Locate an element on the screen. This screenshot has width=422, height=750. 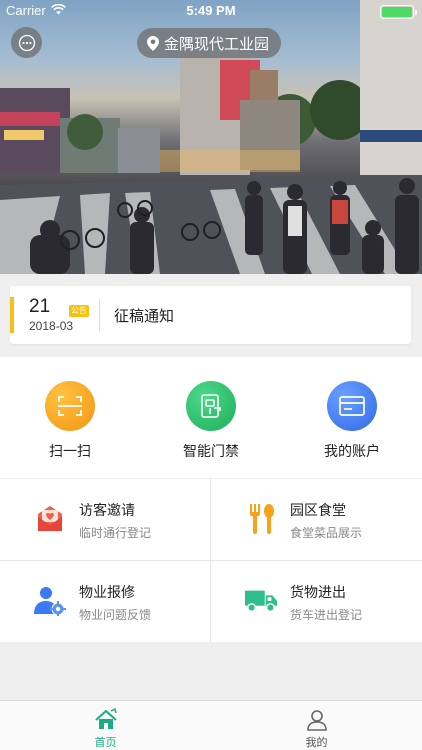
door-access-button: 智能门禁 is located at coordinates (211, 417).